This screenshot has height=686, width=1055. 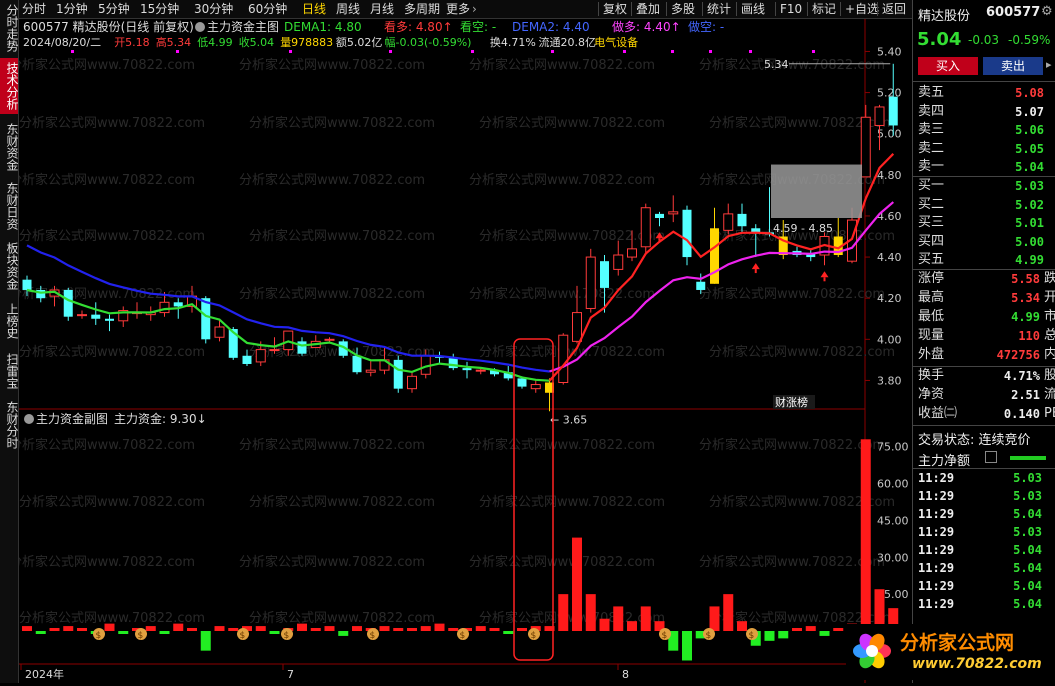 What do you see at coordinates (894, 9) in the screenshot?
I see `toolbar-button-8: 返回` at bounding box center [894, 9].